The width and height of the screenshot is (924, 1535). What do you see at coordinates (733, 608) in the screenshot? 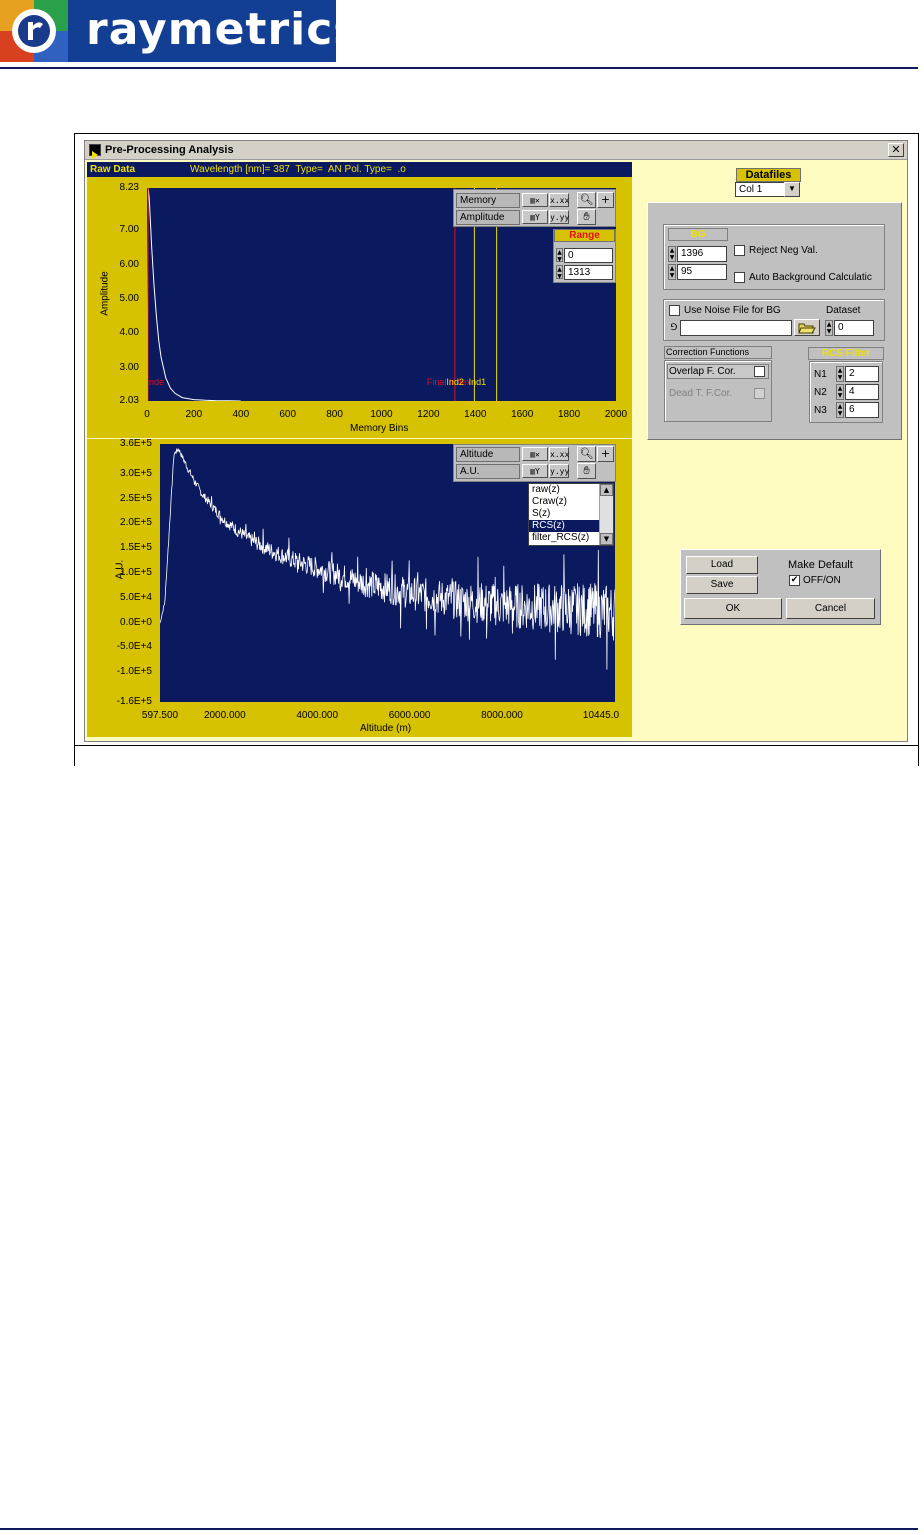
I see `ok-button: OK` at bounding box center [733, 608].